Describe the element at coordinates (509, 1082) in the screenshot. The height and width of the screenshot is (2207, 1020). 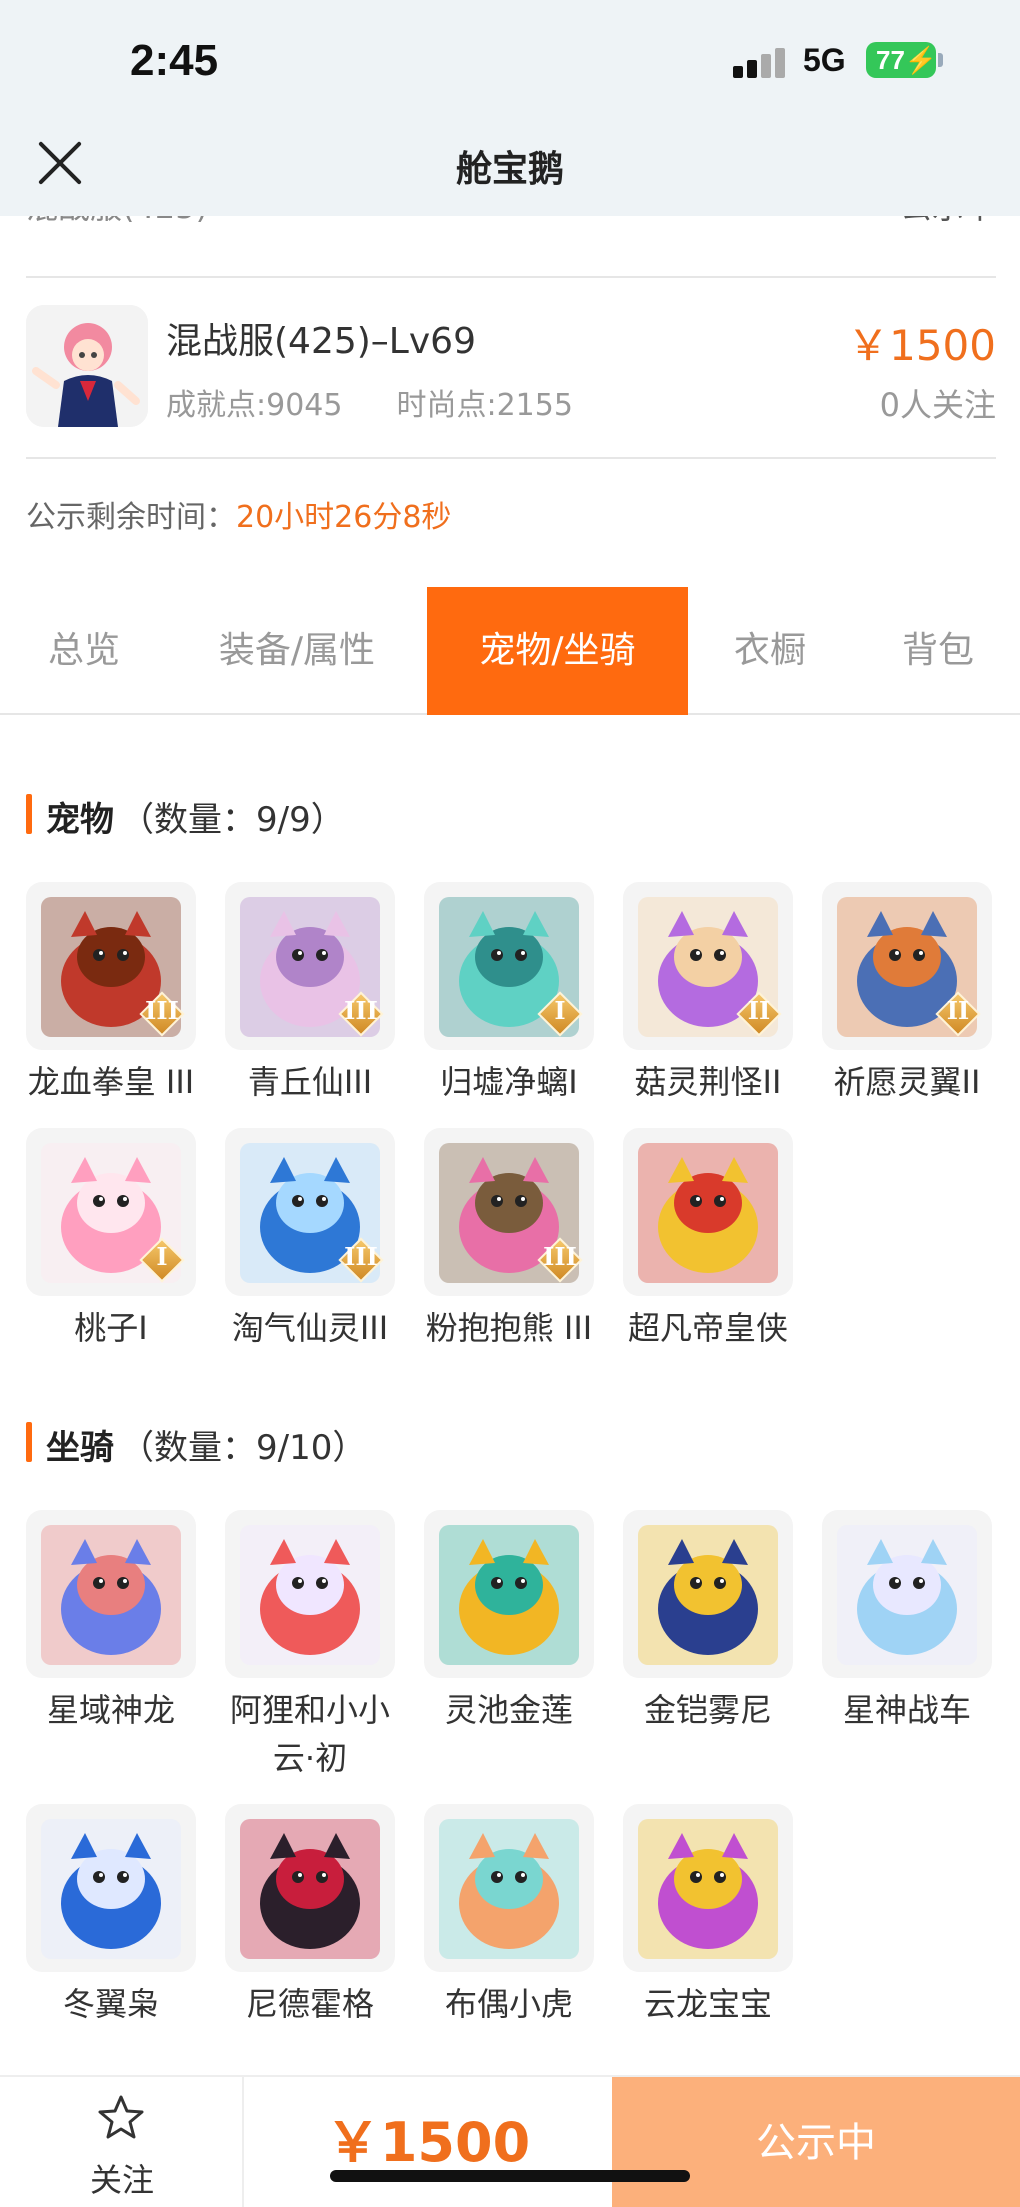
I see `pet-name: 归墟净螭I` at that location.